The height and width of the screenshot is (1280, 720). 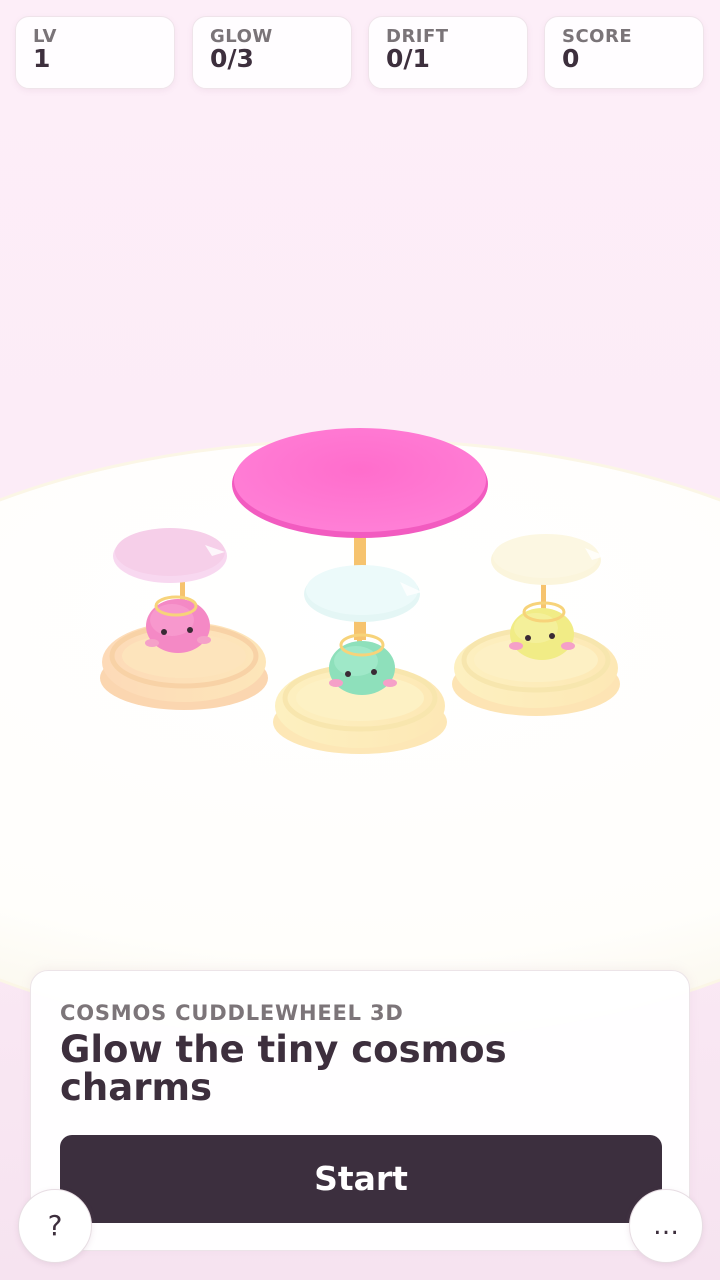 I want to click on hud: LV 1 GLOW 0/3 DRIFT 0/1 SCORE 0, so click(x=360, y=53).